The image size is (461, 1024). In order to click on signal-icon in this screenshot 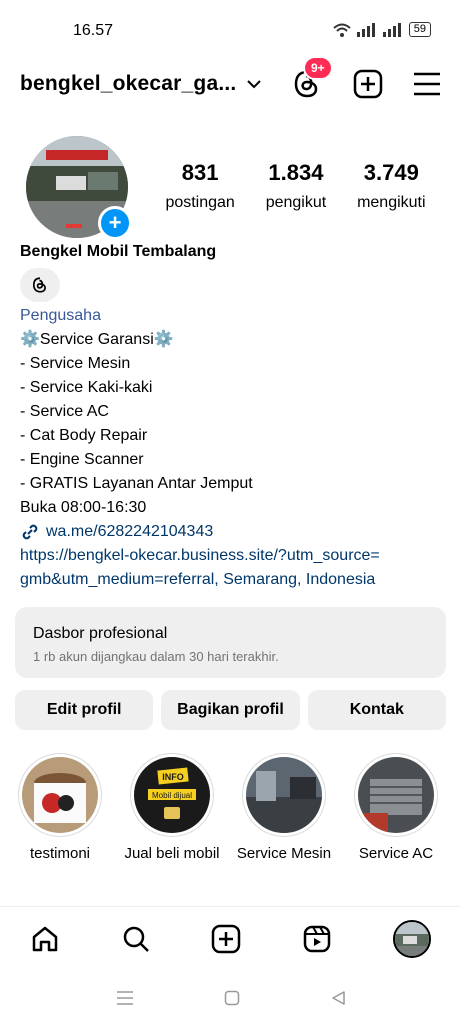, I will do `click(365, 29)`.